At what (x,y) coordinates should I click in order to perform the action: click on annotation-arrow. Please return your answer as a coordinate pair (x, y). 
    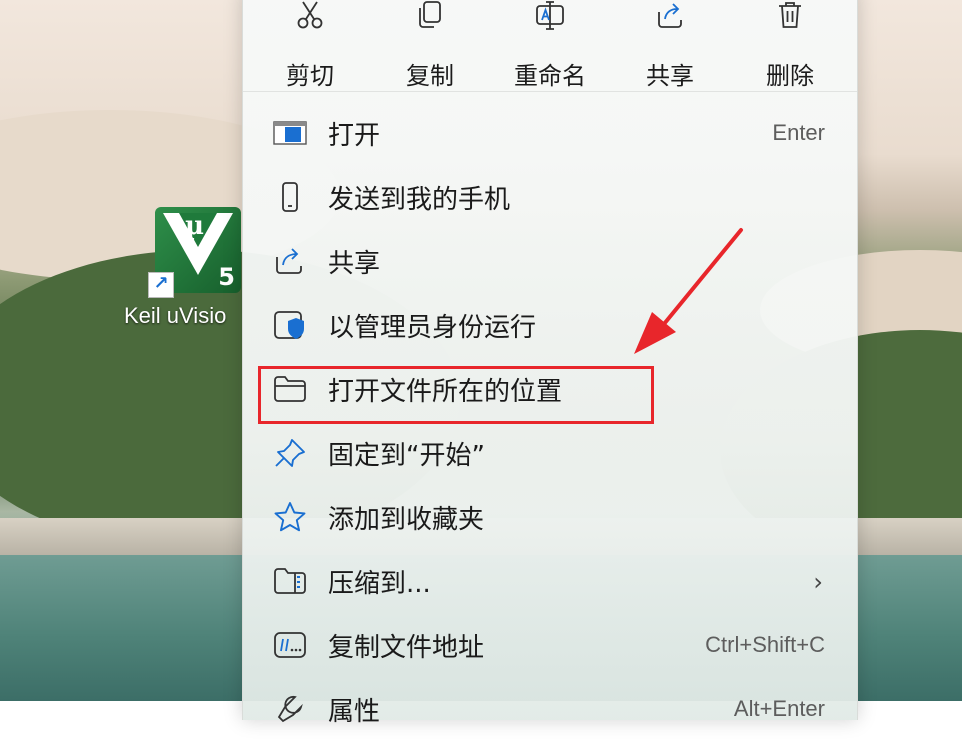
    Looking at the image, I should click on (688, 291).